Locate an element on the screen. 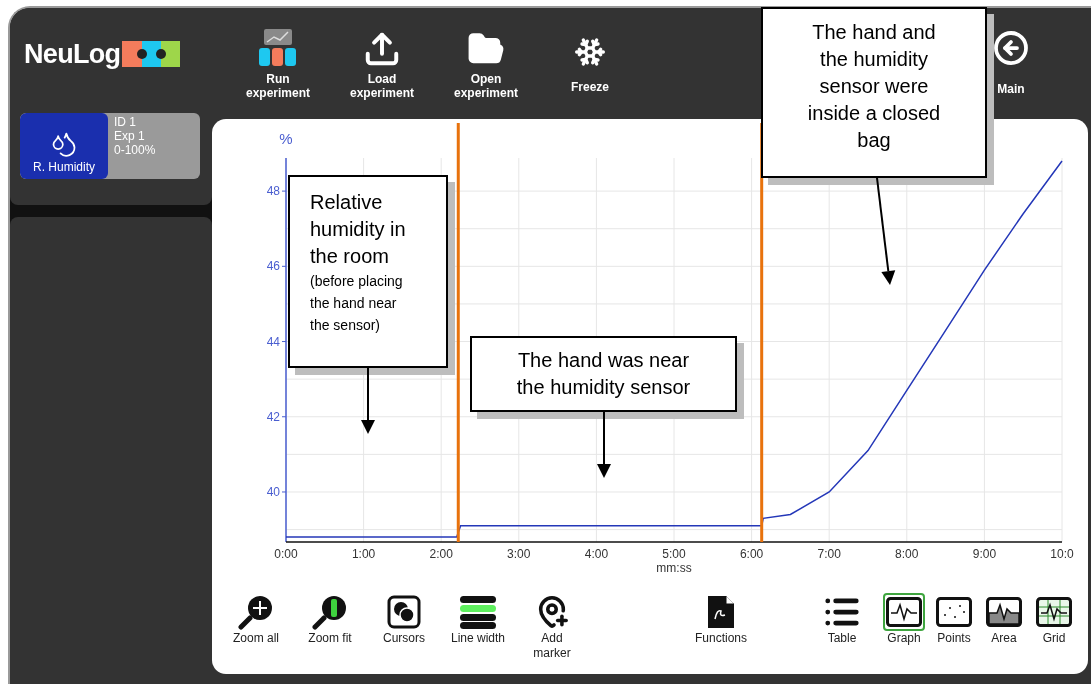 Image resolution: width=1091 pixels, height=684 pixels. tool-button: Add marker is located at coordinates (552, 627).